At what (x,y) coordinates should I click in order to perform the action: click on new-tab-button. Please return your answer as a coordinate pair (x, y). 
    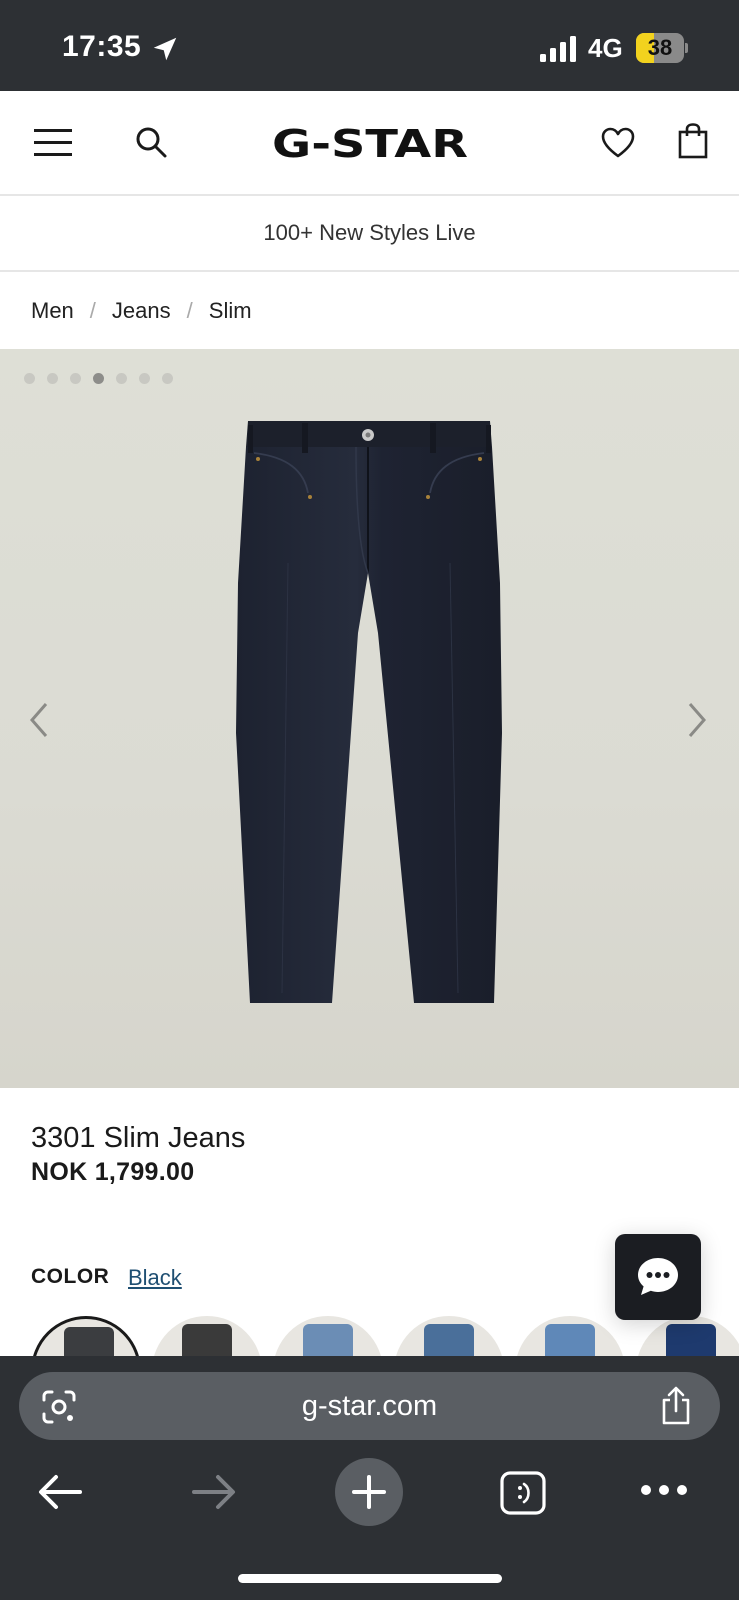
    Looking at the image, I should click on (369, 1492).